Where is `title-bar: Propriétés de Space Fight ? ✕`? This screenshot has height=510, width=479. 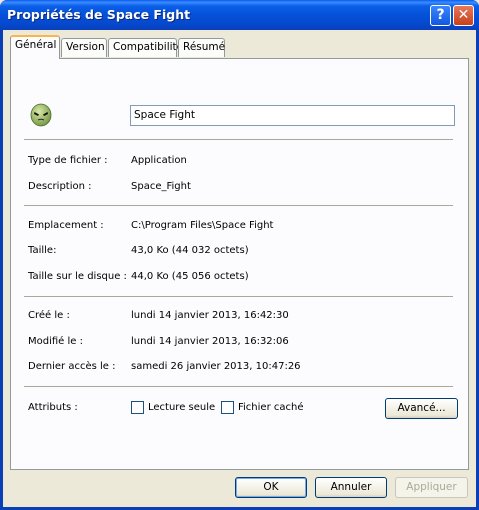
title-bar: Propriétés de Space Fight ? ✕ is located at coordinates (239, 15).